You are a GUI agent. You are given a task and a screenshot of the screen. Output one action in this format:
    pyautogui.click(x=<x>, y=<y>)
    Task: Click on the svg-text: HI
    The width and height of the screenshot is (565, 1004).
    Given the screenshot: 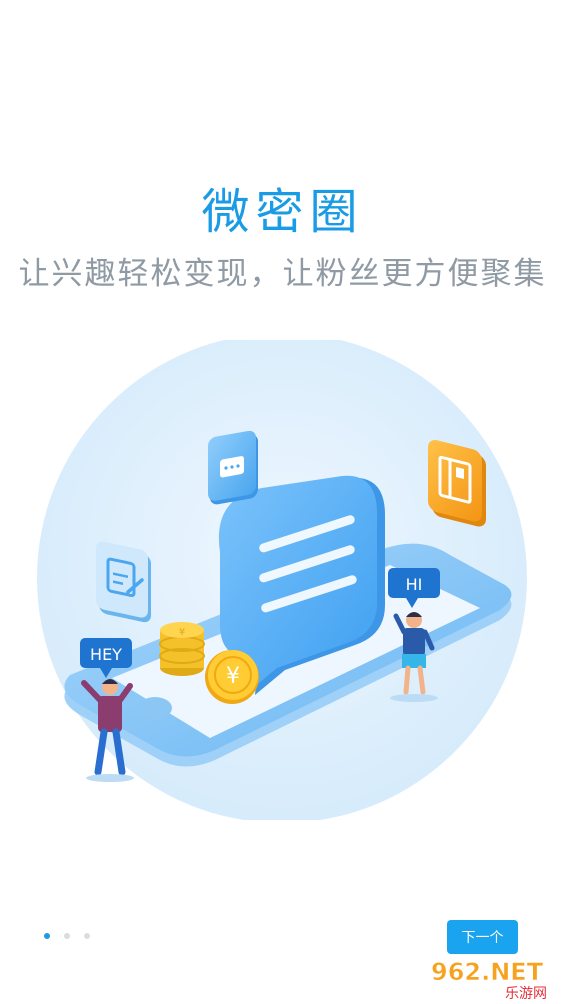 What is the action you would take?
    pyautogui.click(x=414, y=584)
    